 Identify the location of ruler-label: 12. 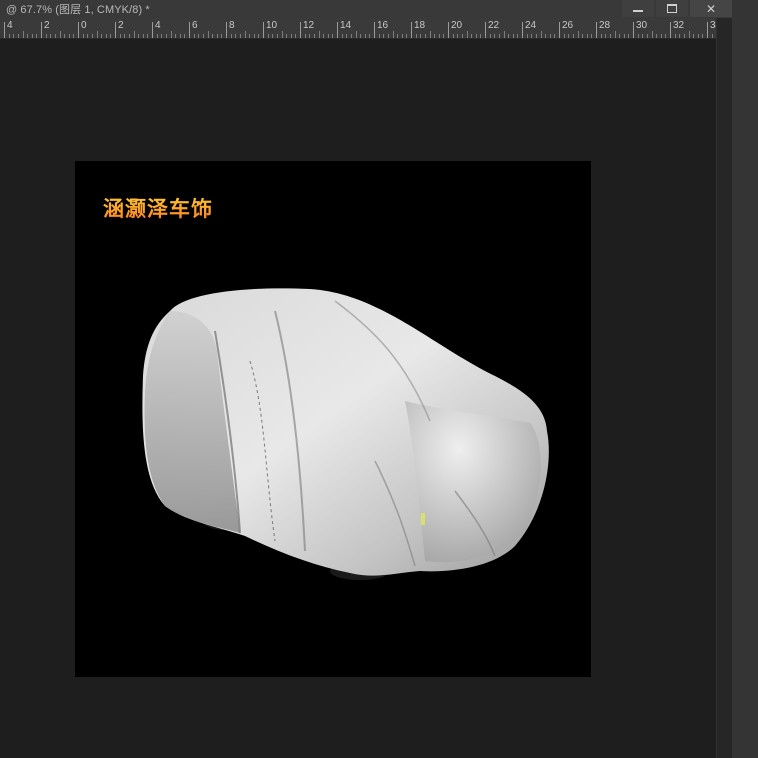
(309, 25).